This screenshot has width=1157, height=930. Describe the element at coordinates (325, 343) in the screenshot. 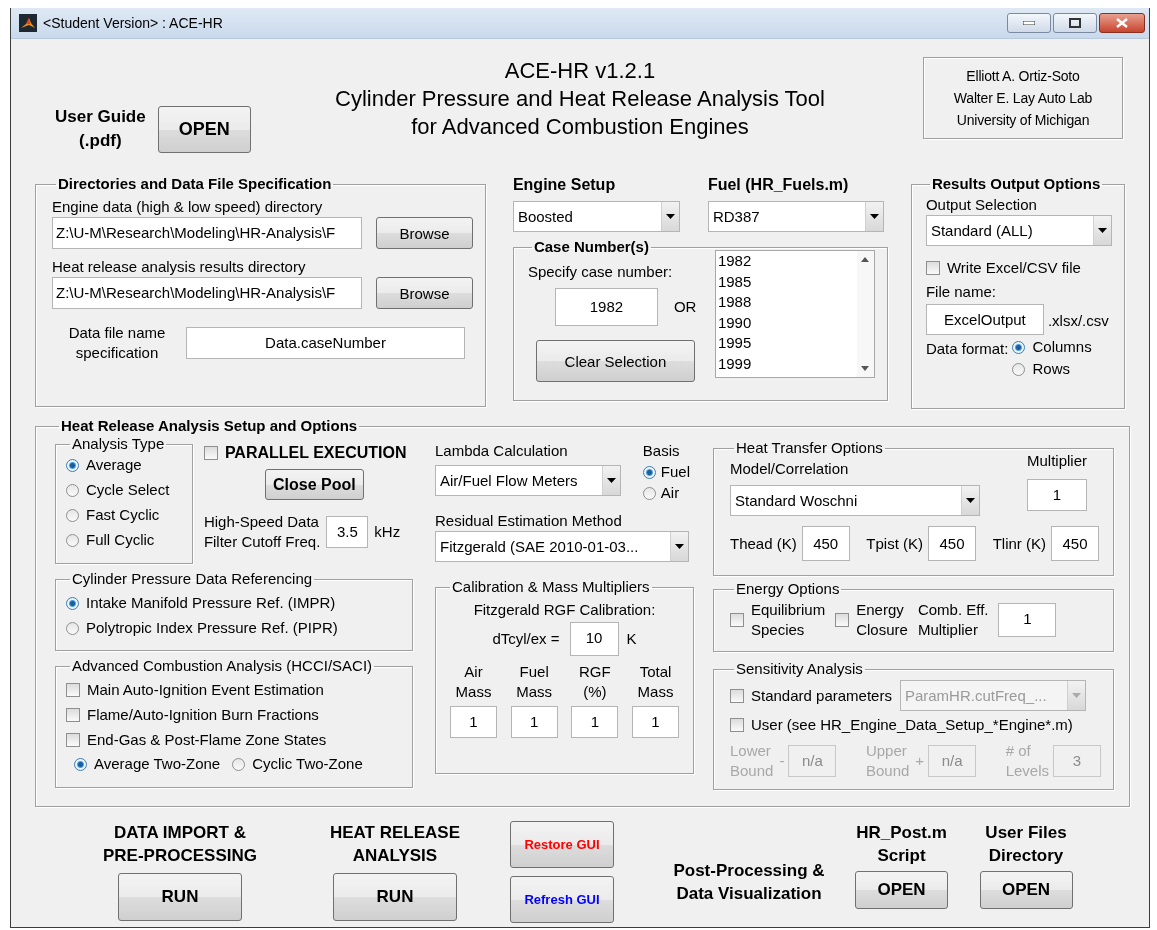

I see `text-field: Data.caseNumber` at that location.